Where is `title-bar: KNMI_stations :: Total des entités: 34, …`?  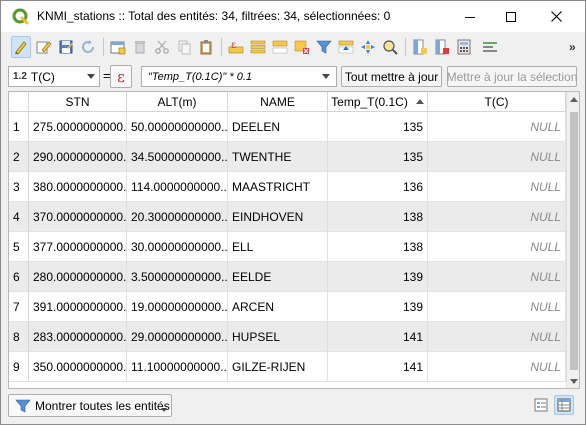
title-bar: KNMI_stations :: Total des entités: 34, … is located at coordinates (293, 16).